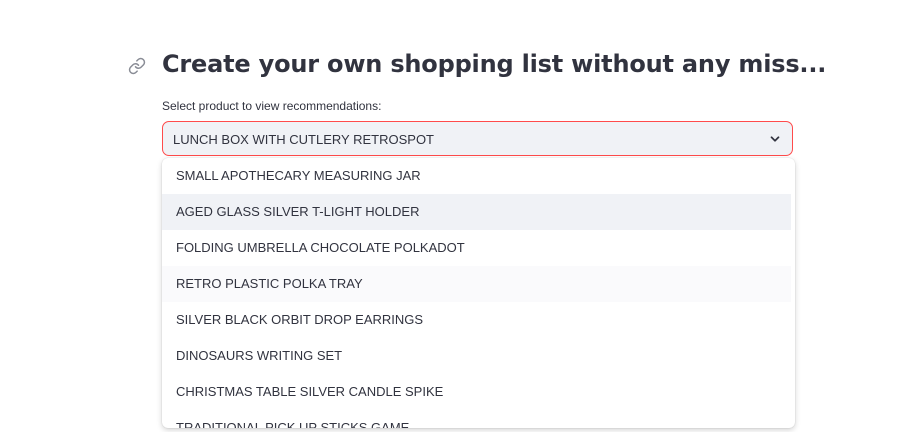  What do you see at coordinates (477, 138) in the screenshot?
I see `product-select: LUNCH BOX WITH CUTLERY RETROSPOT` at bounding box center [477, 138].